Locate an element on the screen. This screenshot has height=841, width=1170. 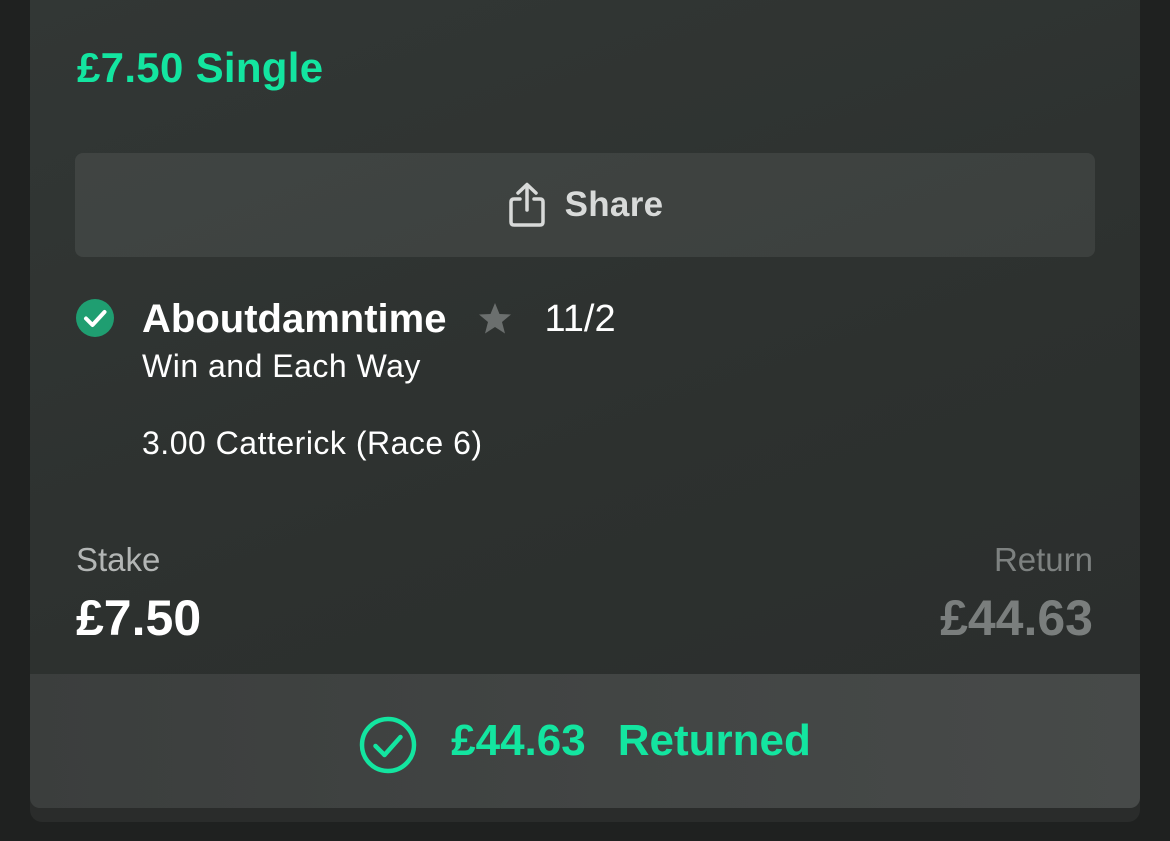
returned-label: Returned is located at coordinates (714, 740).